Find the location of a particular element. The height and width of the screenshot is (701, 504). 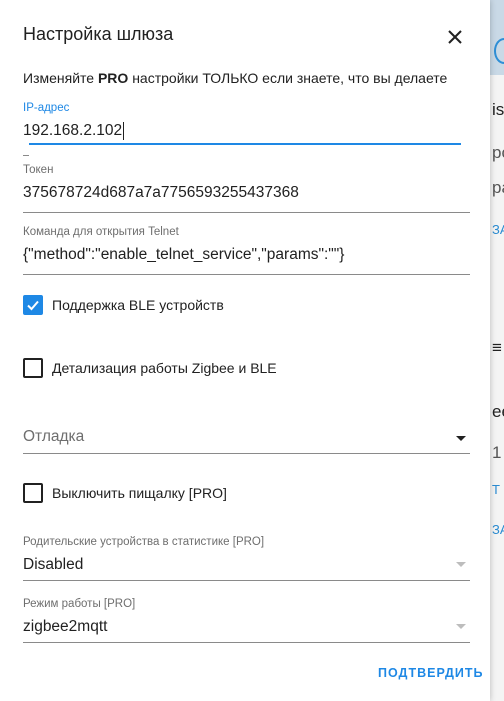

token-input: 375678724d687a7a7756593255437368 is located at coordinates (246, 193).